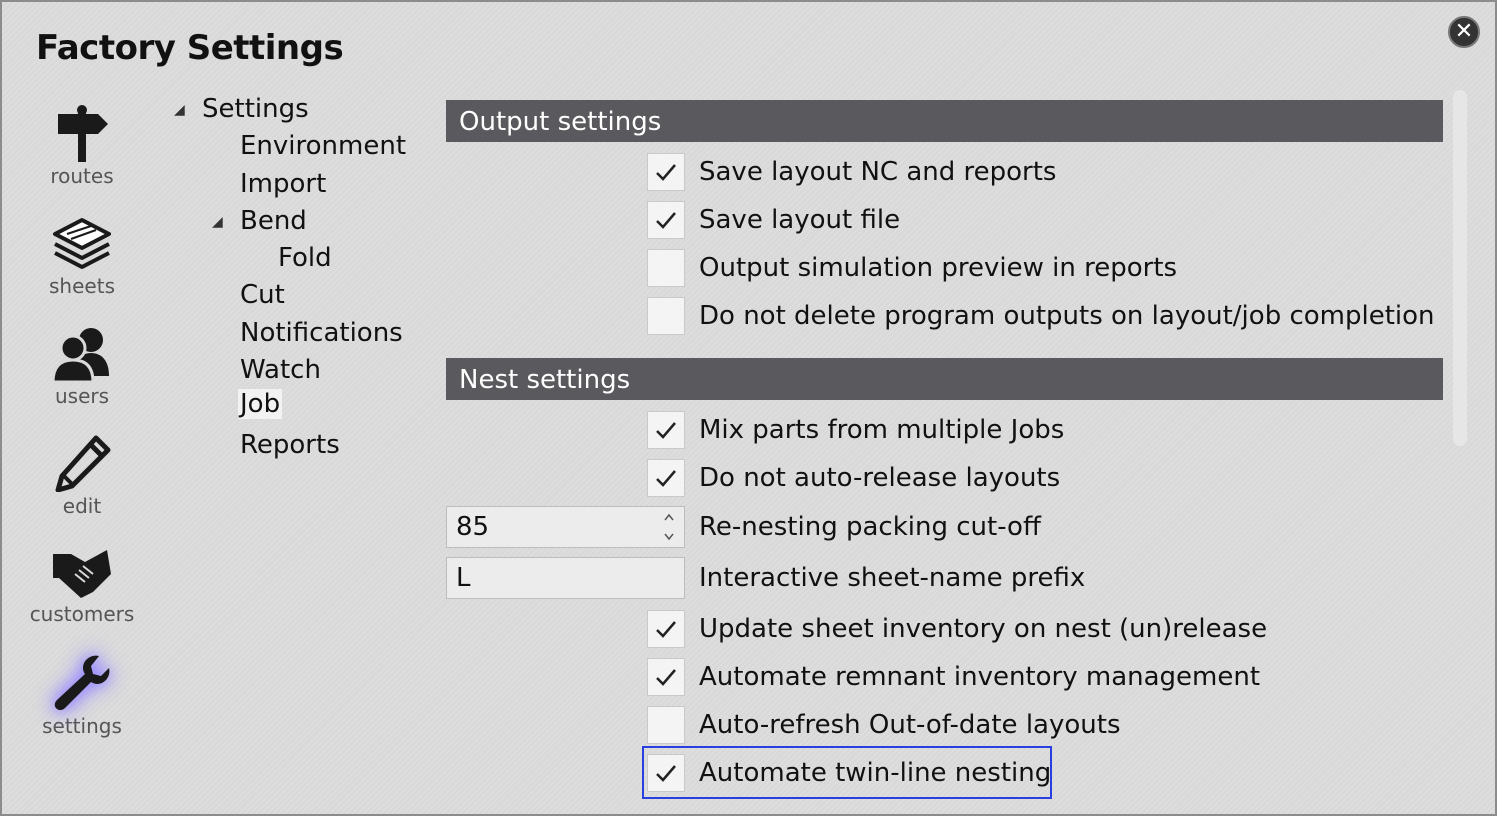 Image resolution: width=1497 pixels, height=816 pixels. Describe the element at coordinates (1464, 32) in the screenshot. I see `close-icon: ✕` at that location.